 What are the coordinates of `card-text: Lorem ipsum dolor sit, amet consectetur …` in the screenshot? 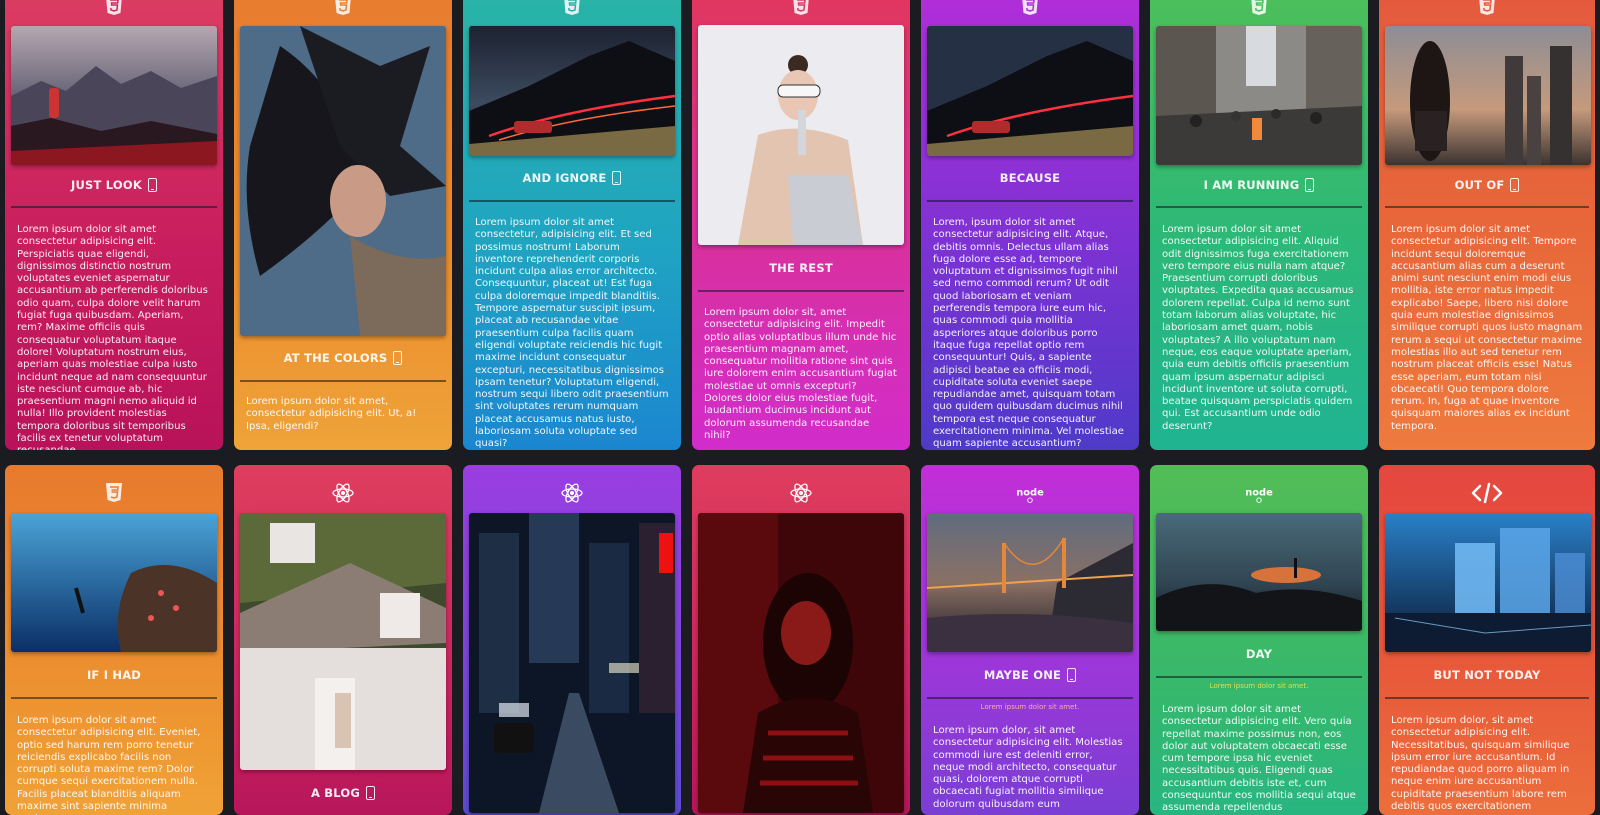 It's located at (800, 374).